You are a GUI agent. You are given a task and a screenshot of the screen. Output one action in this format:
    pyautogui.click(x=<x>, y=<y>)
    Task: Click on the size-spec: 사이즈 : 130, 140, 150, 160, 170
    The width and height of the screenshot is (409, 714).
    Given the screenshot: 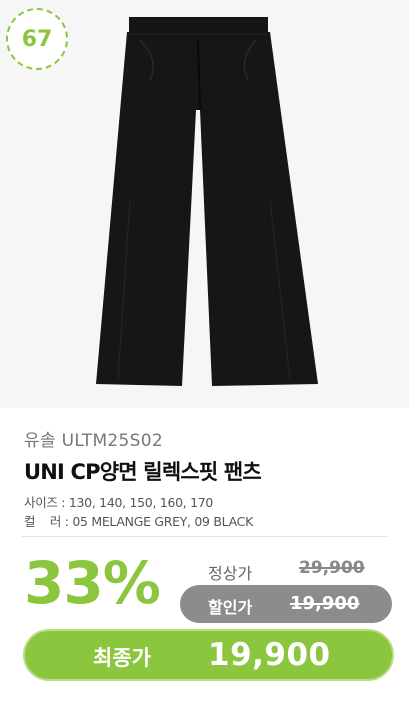 What is the action you would take?
    pyautogui.click(x=118, y=501)
    